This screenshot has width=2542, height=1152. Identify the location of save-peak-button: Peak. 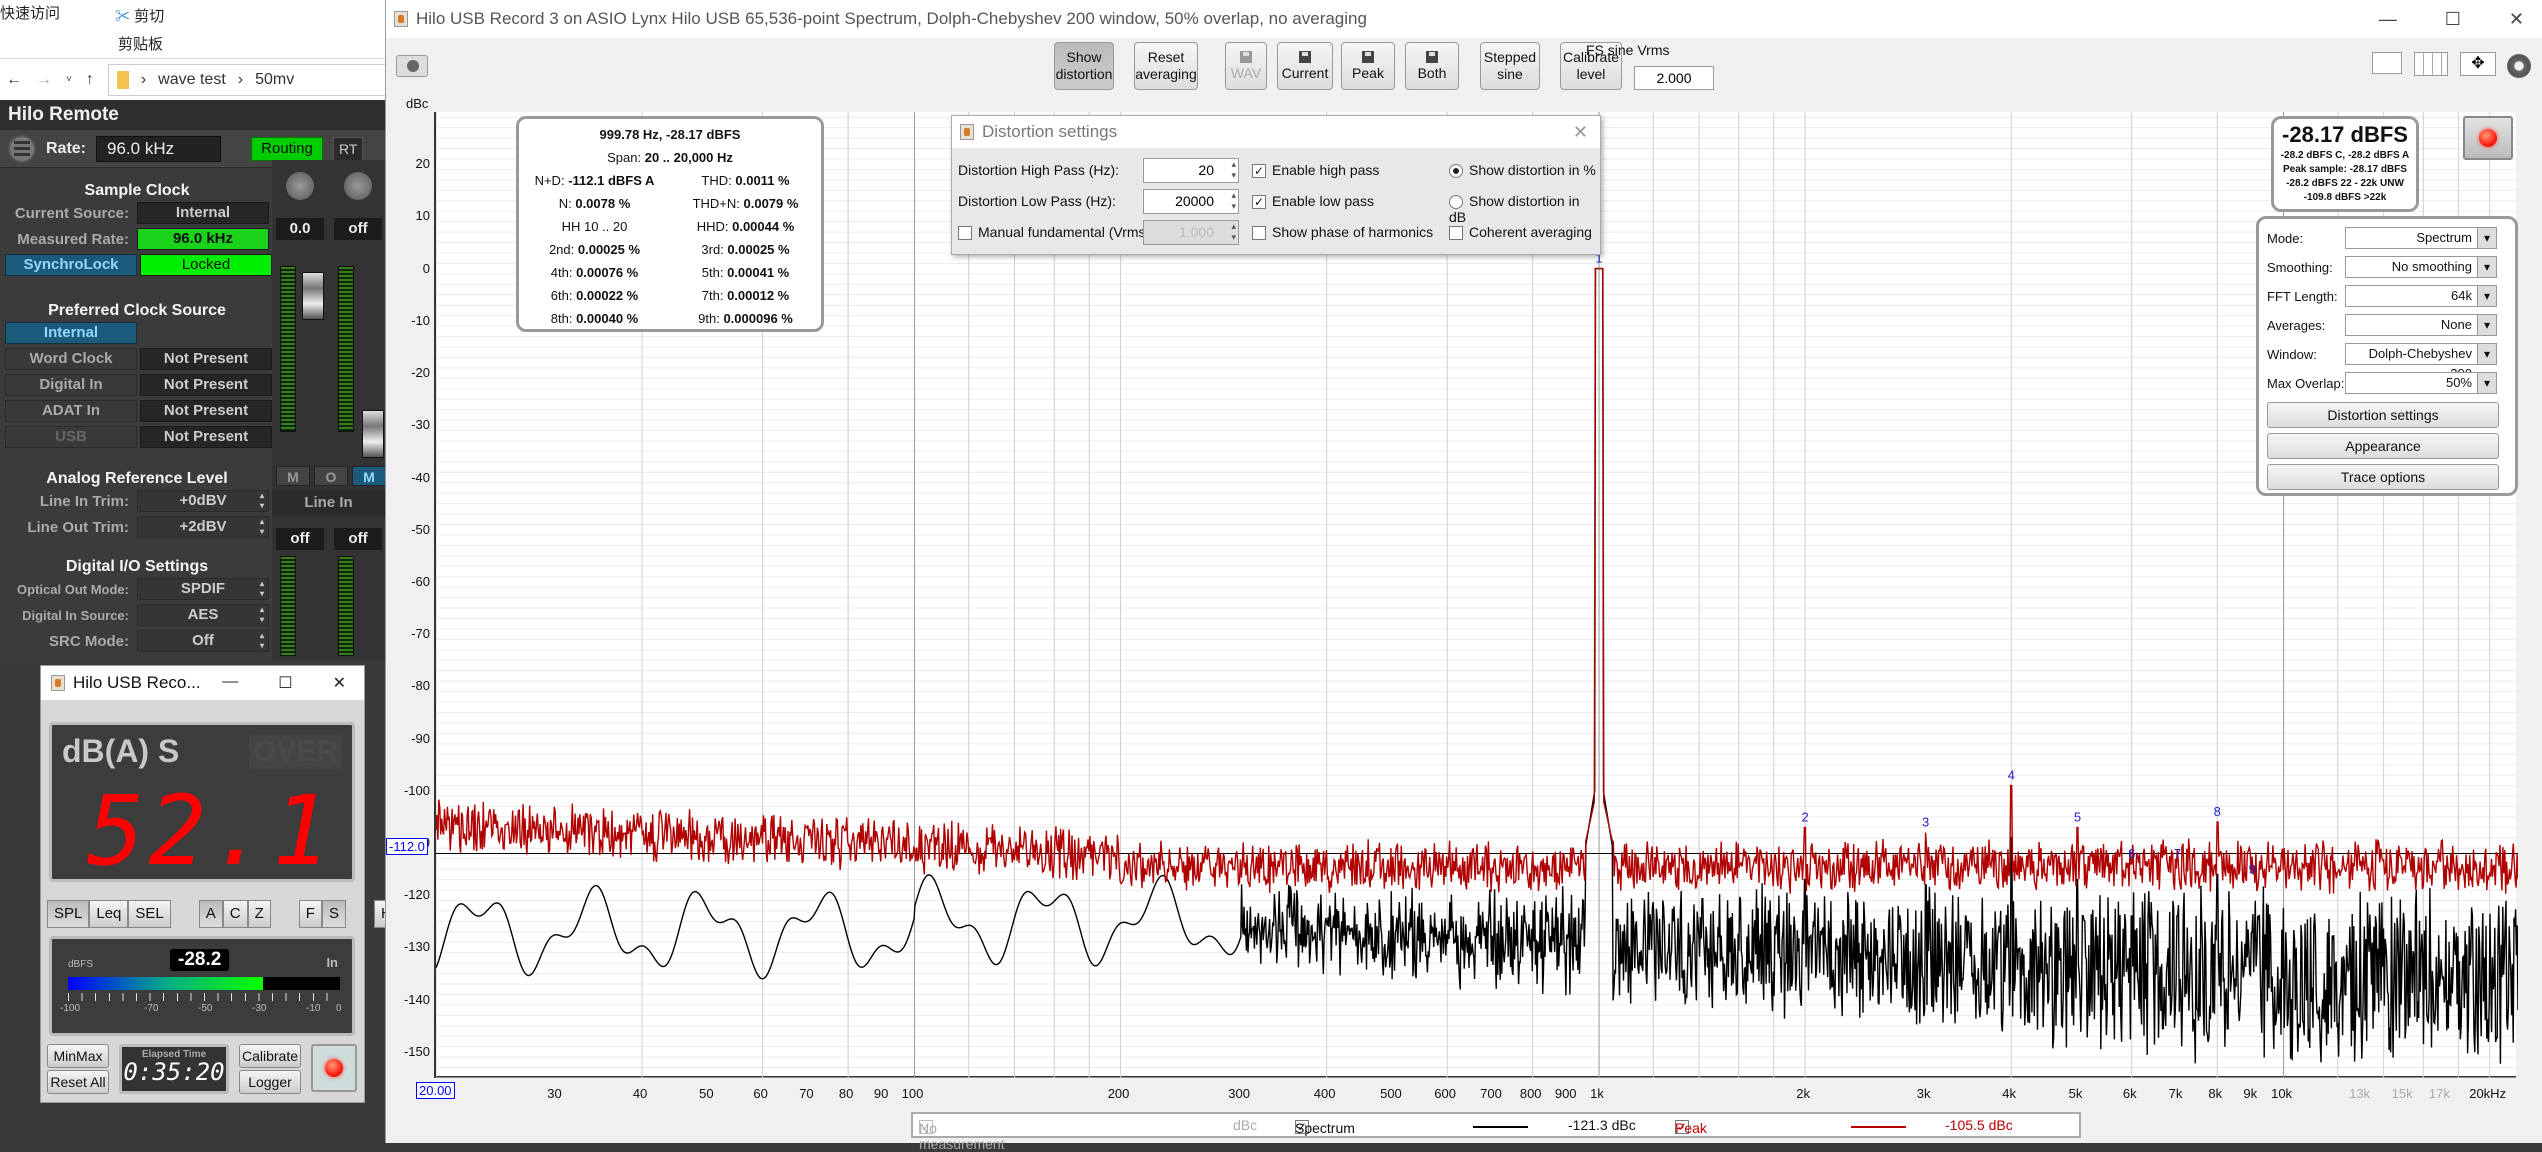
(1368, 66).